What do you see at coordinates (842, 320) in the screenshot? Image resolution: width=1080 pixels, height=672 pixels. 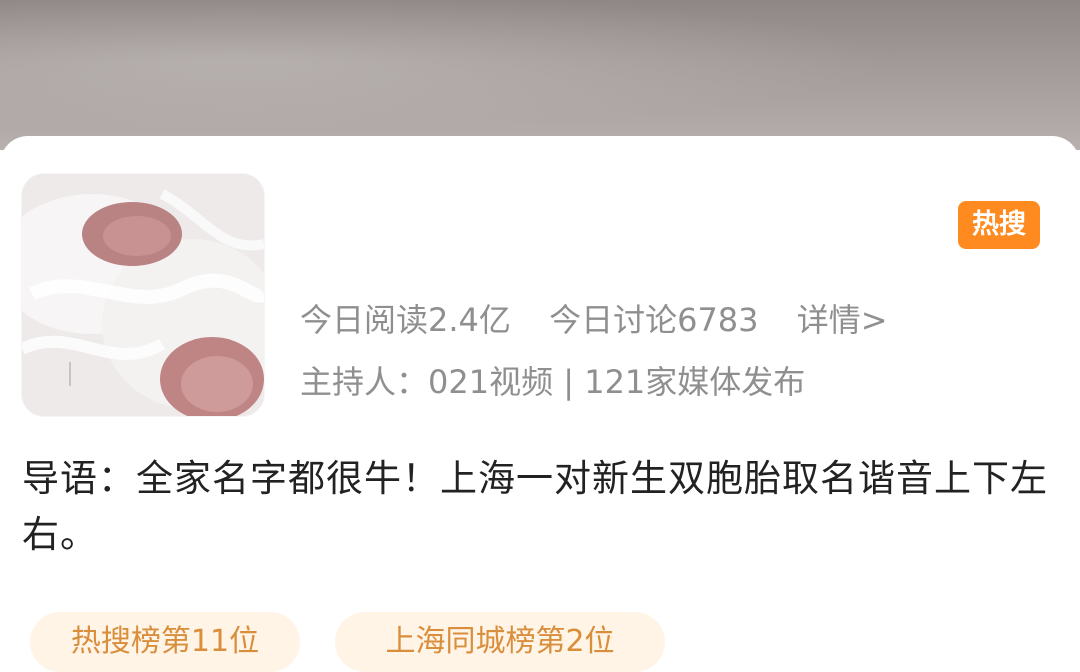 I see `details-link: 详情>` at bounding box center [842, 320].